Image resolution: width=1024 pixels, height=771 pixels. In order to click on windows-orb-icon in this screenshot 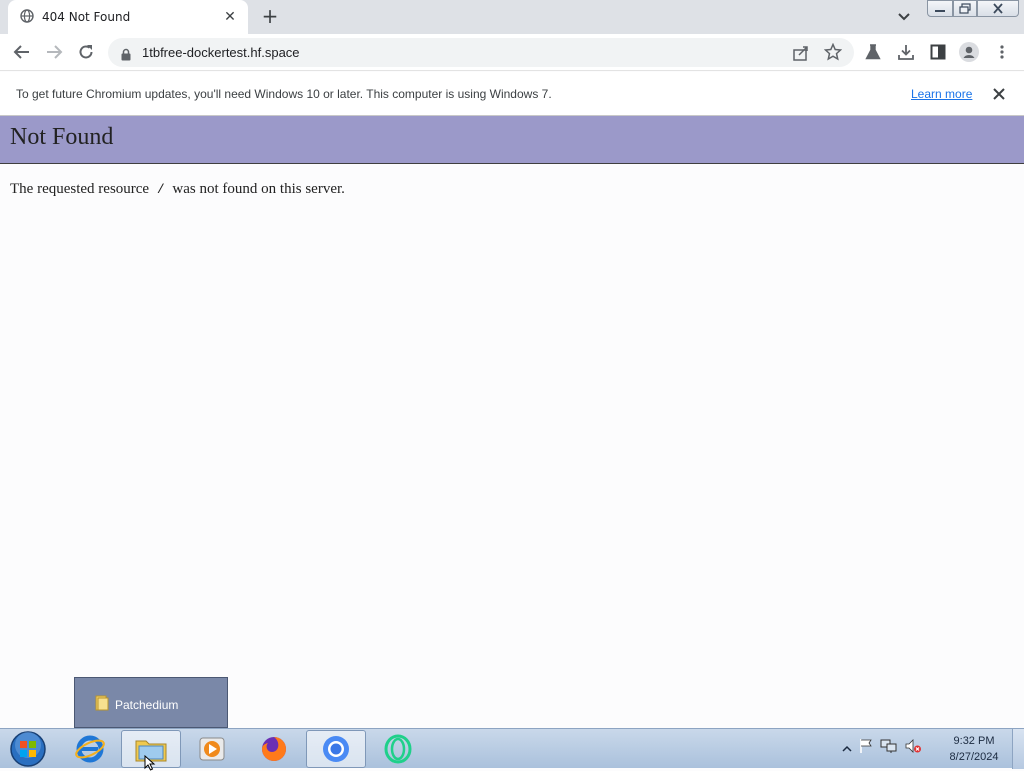, I will do `click(28, 749)`.